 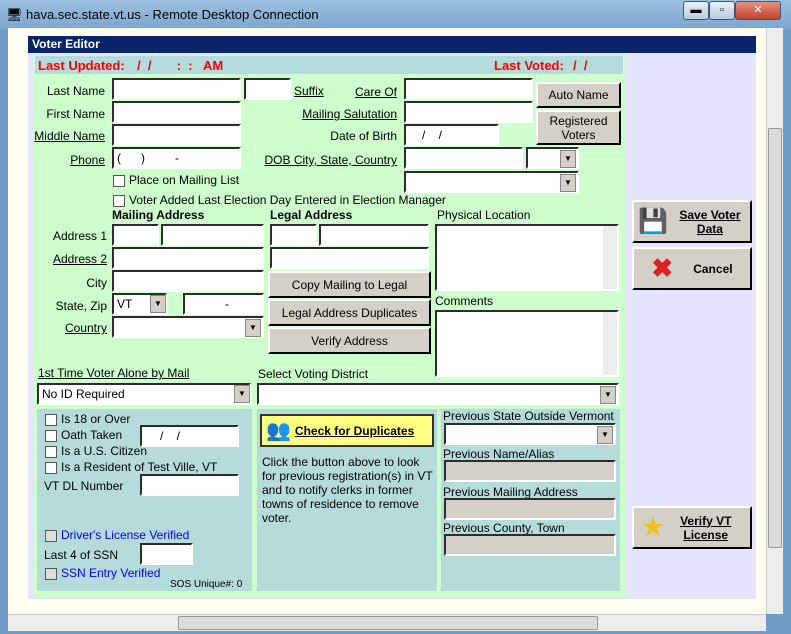 What do you see at coordinates (349, 340) in the screenshot?
I see `verify-address-button: Verify Address` at bounding box center [349, 340].